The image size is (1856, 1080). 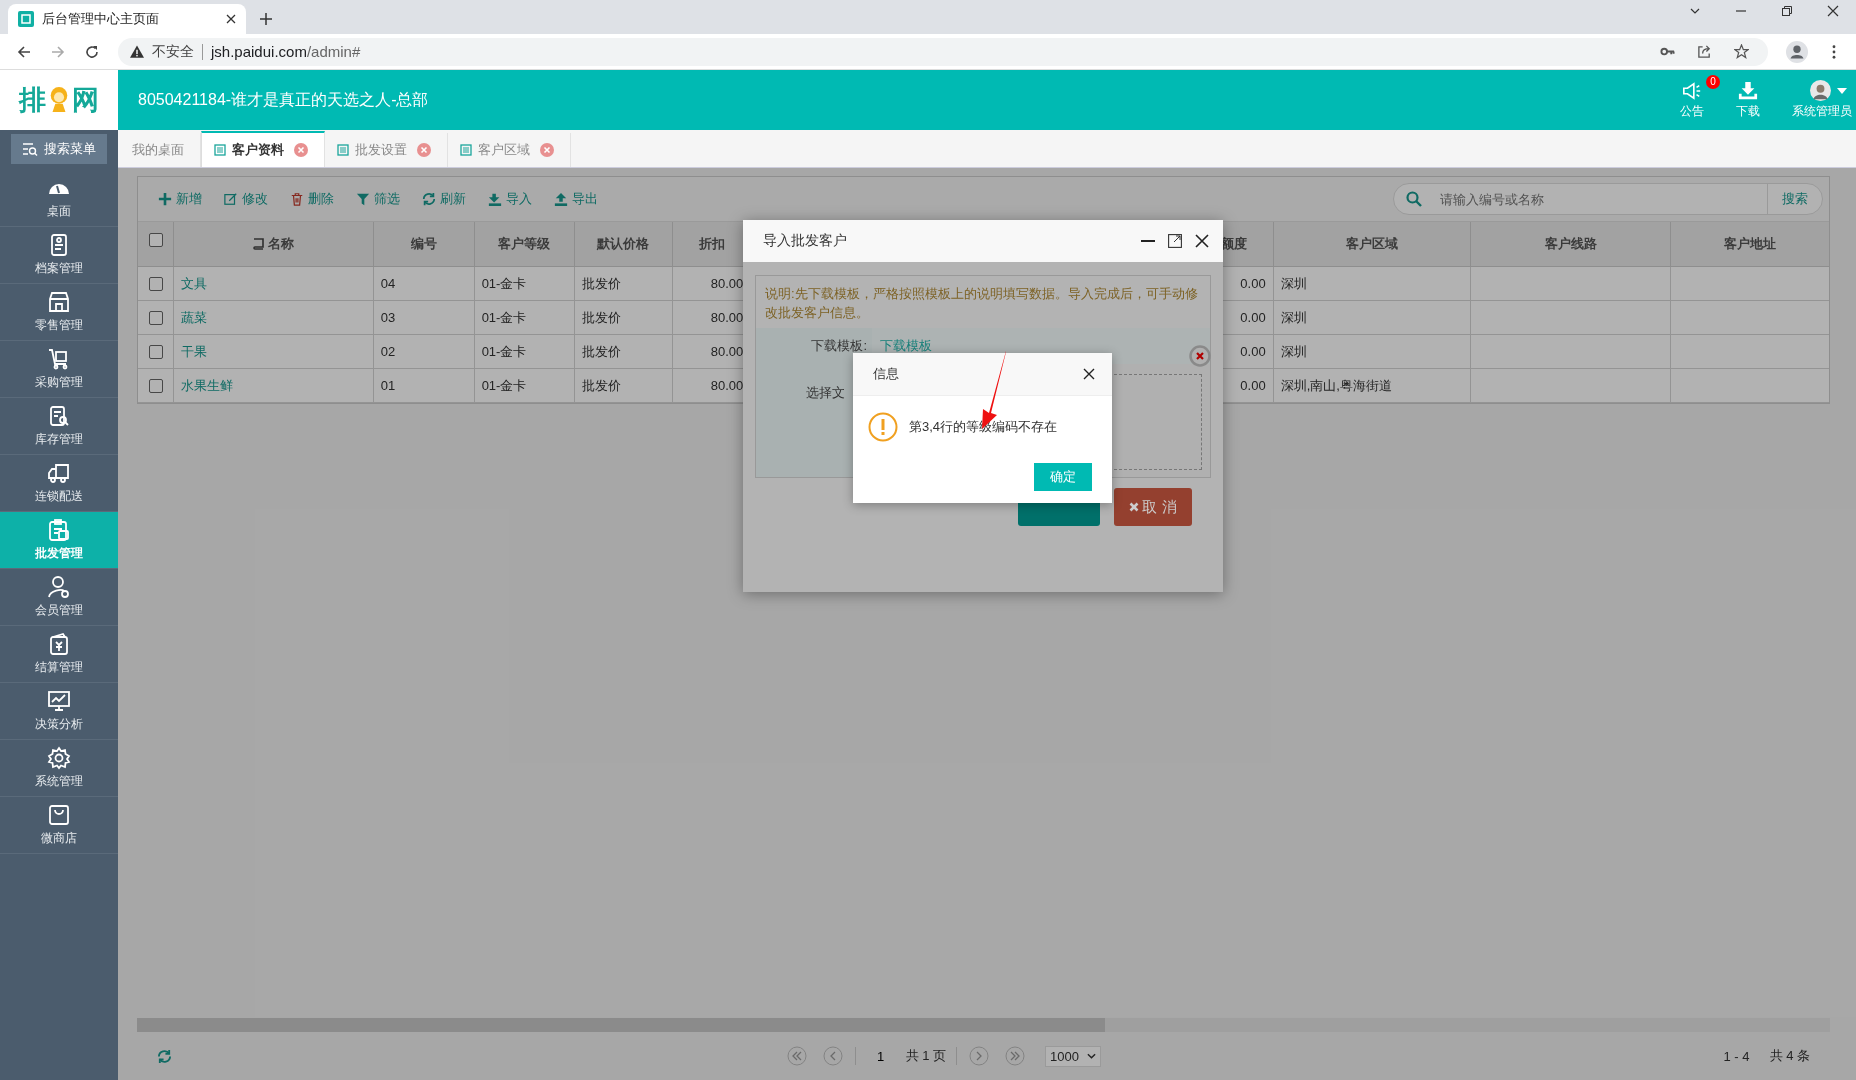 What do you see at coordinates (1822, 100) in the screenshot?
I see `header-action-button: 系统管理员` at bounding box center [1822, 100].